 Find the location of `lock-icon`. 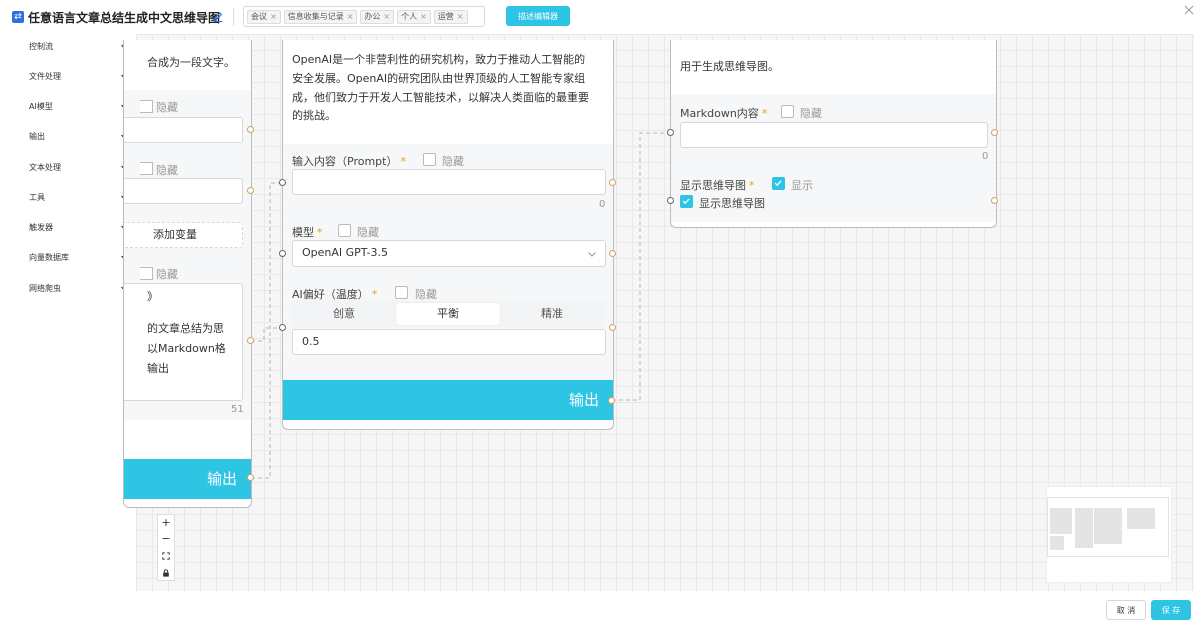

lock-icon is located at coordinates (166, 573).